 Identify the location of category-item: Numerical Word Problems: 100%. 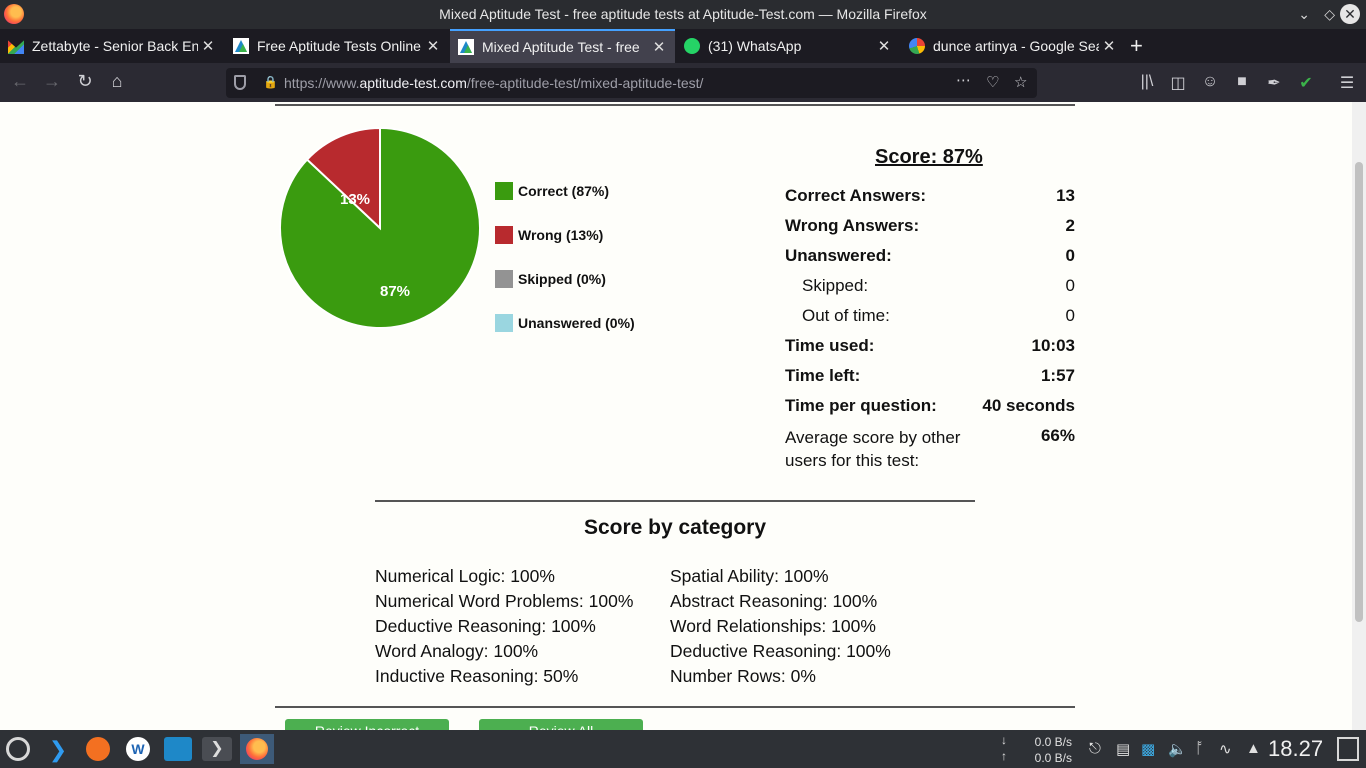
(504, 601).